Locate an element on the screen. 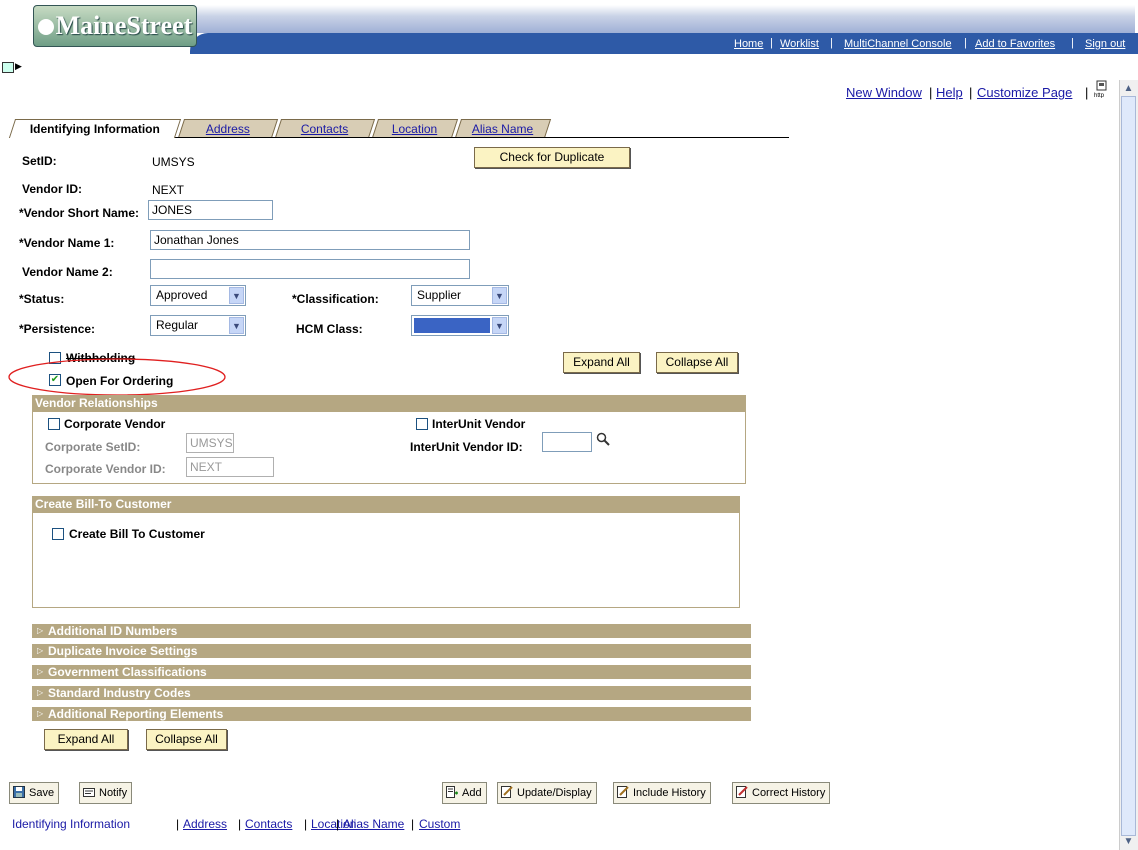 The image size is (1138, 850). classification-dropdown: Supplier ▼ is located at coordinates (460, 295).